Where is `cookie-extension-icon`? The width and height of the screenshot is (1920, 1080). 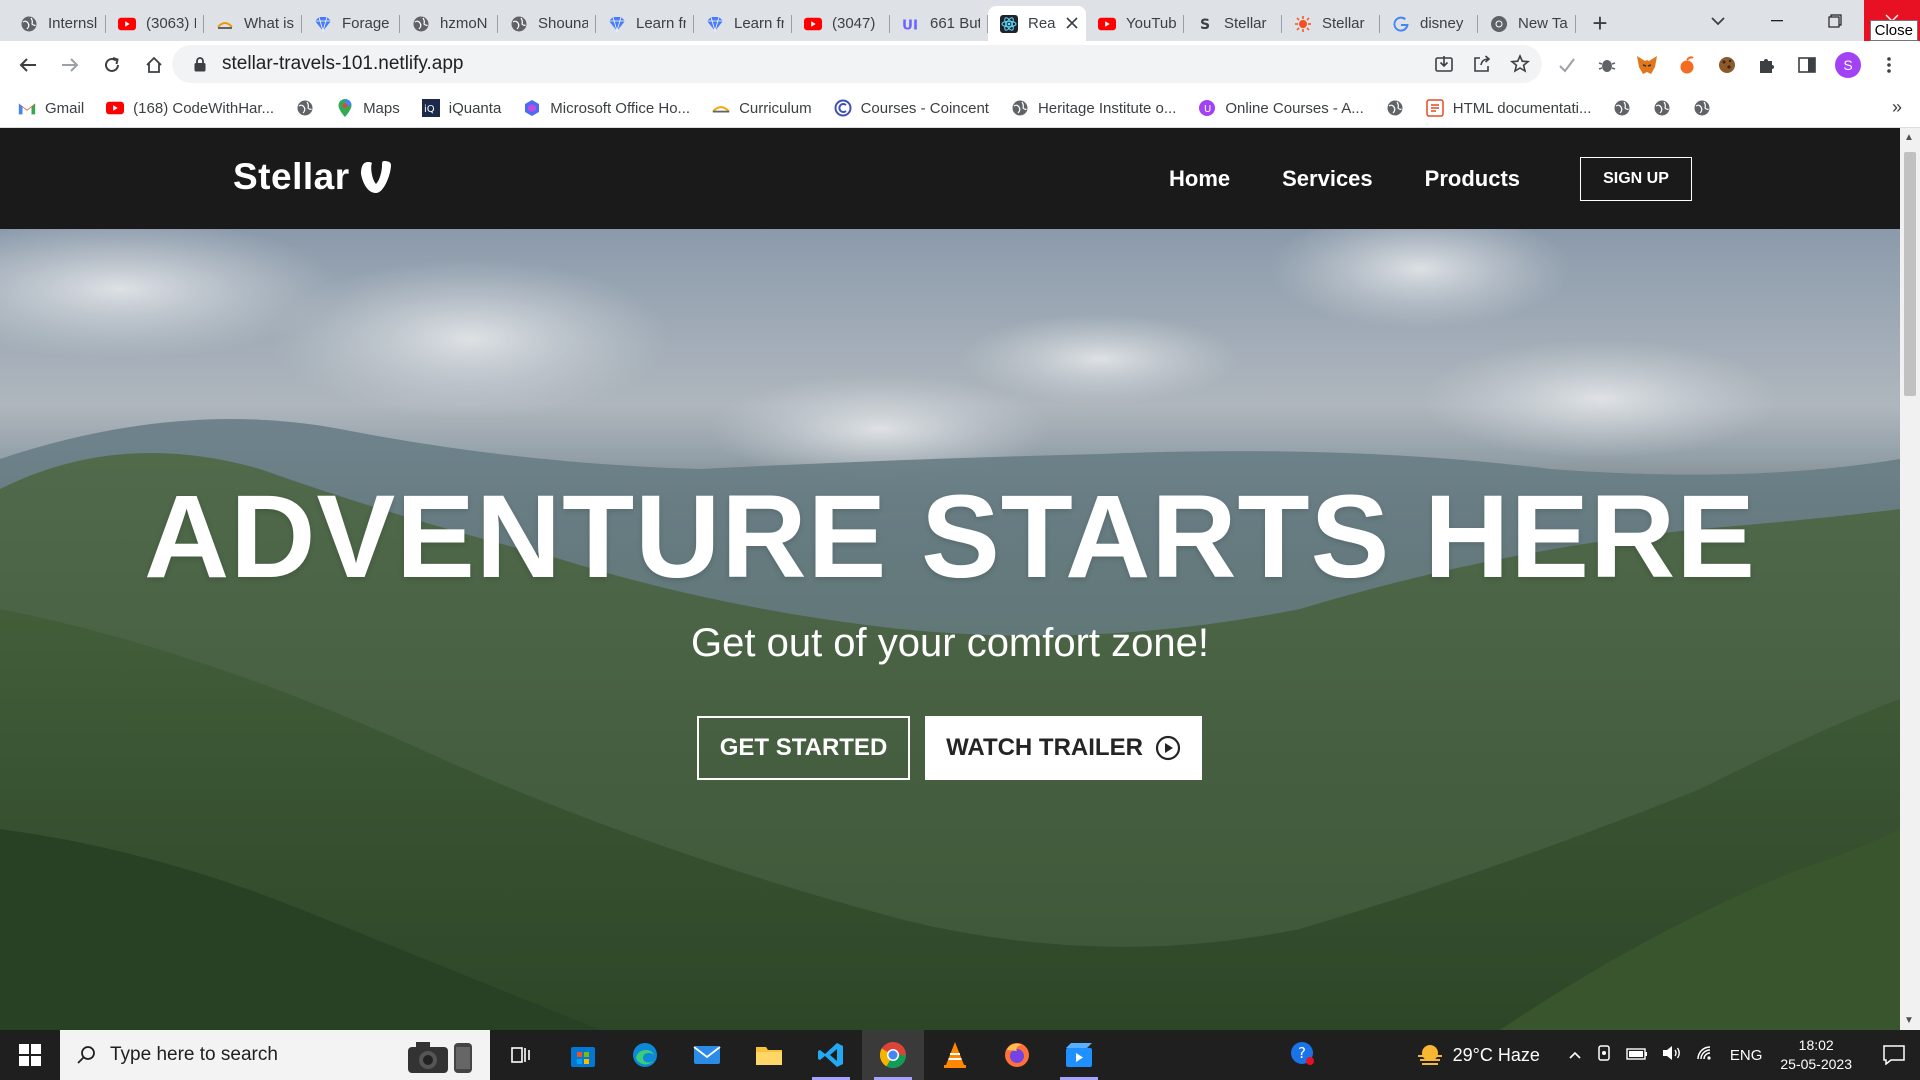 cookie-extension-icon is located at coordinates (1727, 65).